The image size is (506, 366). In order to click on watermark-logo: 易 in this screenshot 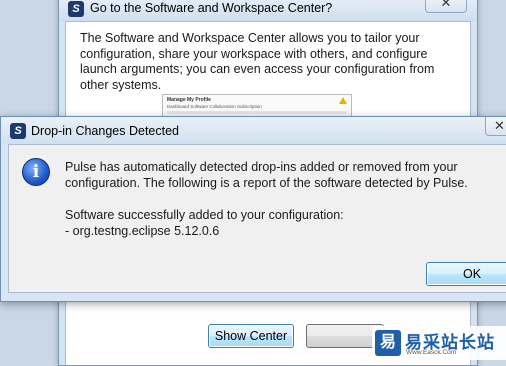, I will do `click(388, 343)`.